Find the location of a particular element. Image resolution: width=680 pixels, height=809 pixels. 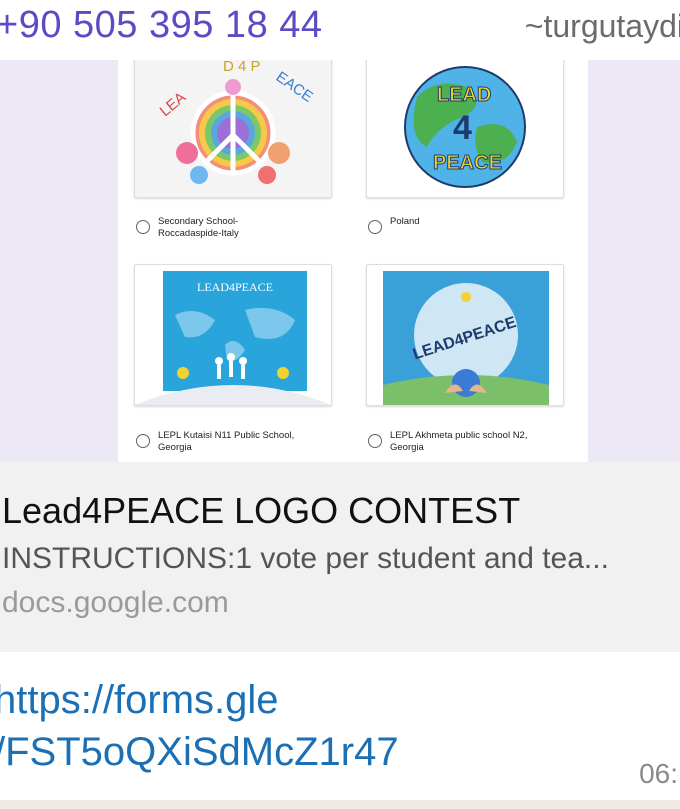

url-line-1: https://forms.gle is located at coordinates (277, 700).